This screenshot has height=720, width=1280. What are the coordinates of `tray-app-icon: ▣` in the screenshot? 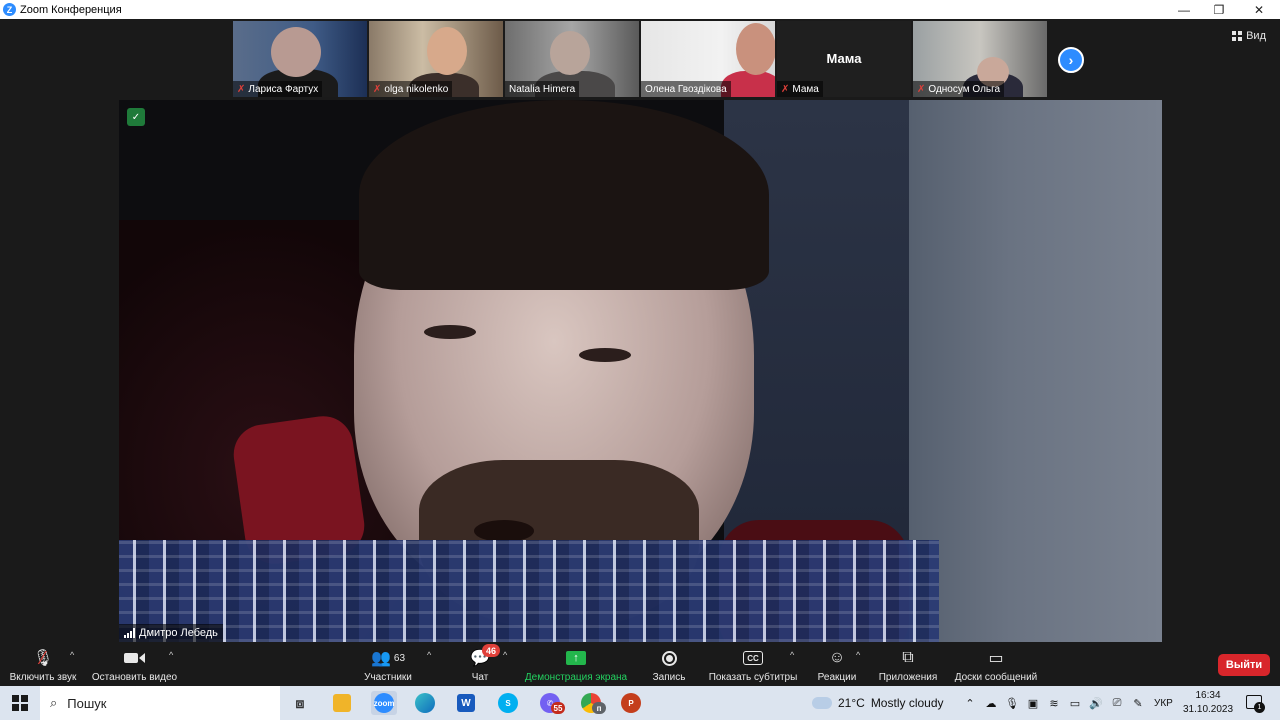 It's located at (1033, 703).